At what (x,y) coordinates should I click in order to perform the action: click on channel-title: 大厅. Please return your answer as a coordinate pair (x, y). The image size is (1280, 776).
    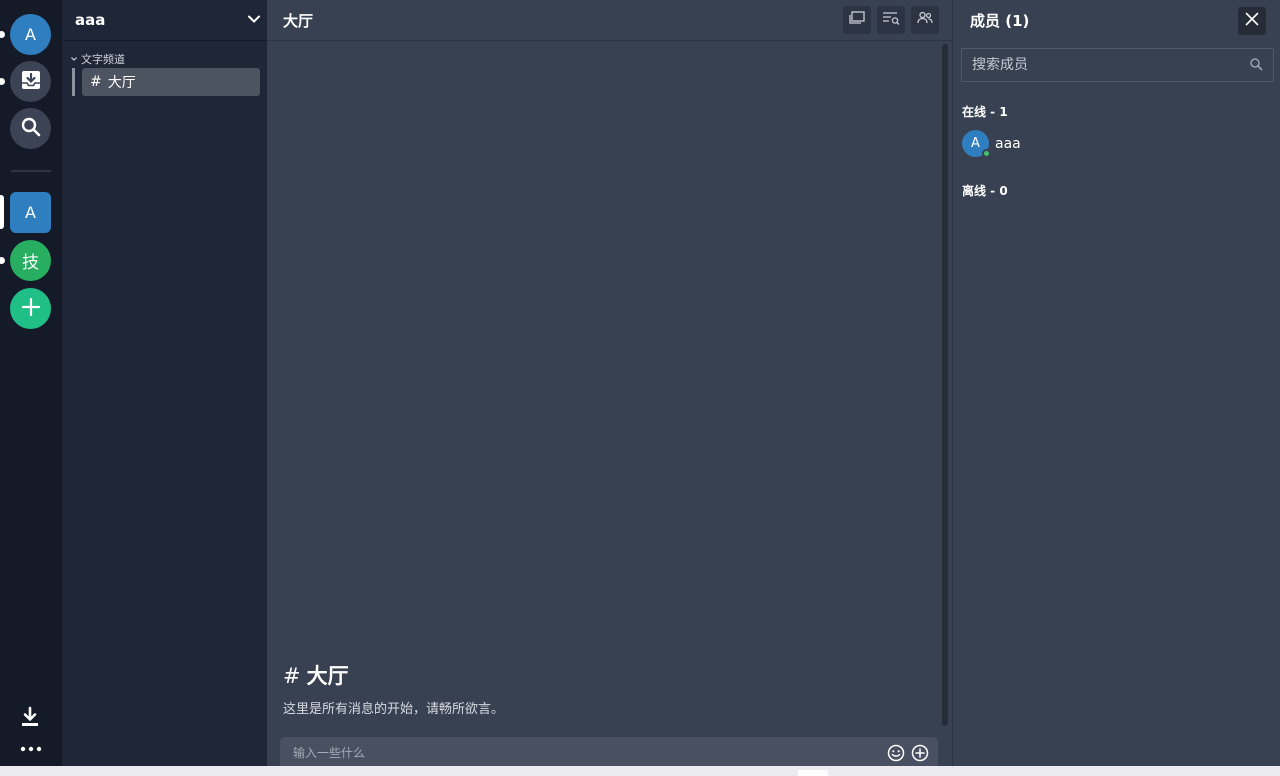
    Looking at the image, I should click on (298, 20).